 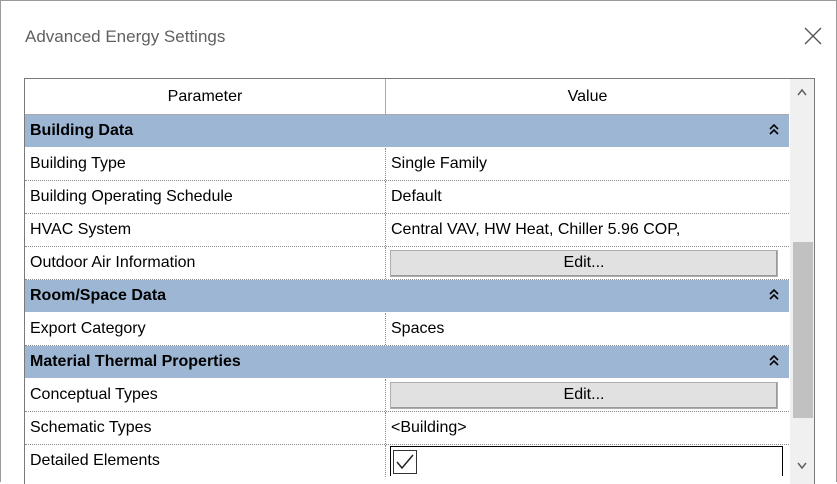 What do you see at coordinates (587, 96) in the screenshot?
I see `column-header-value: Value` at bounding box center [587, 96].